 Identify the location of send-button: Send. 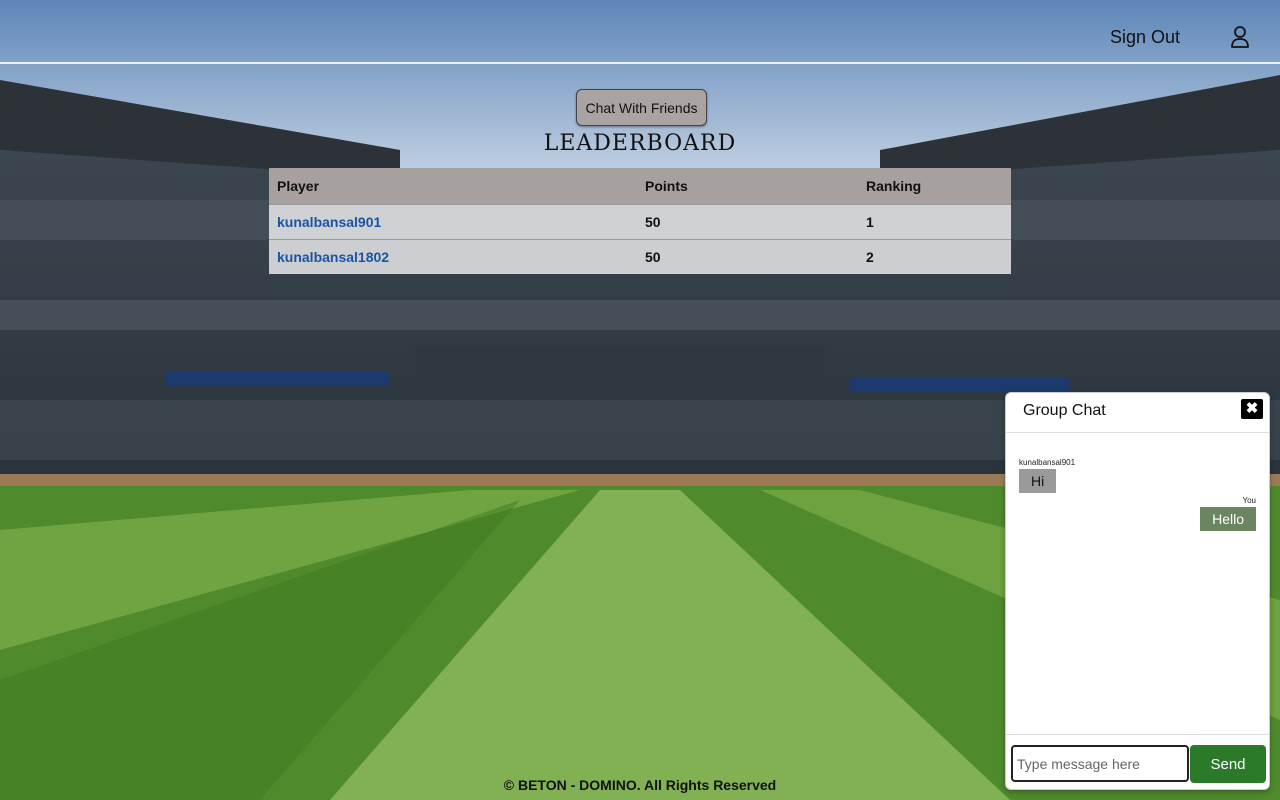
(1228, 764).